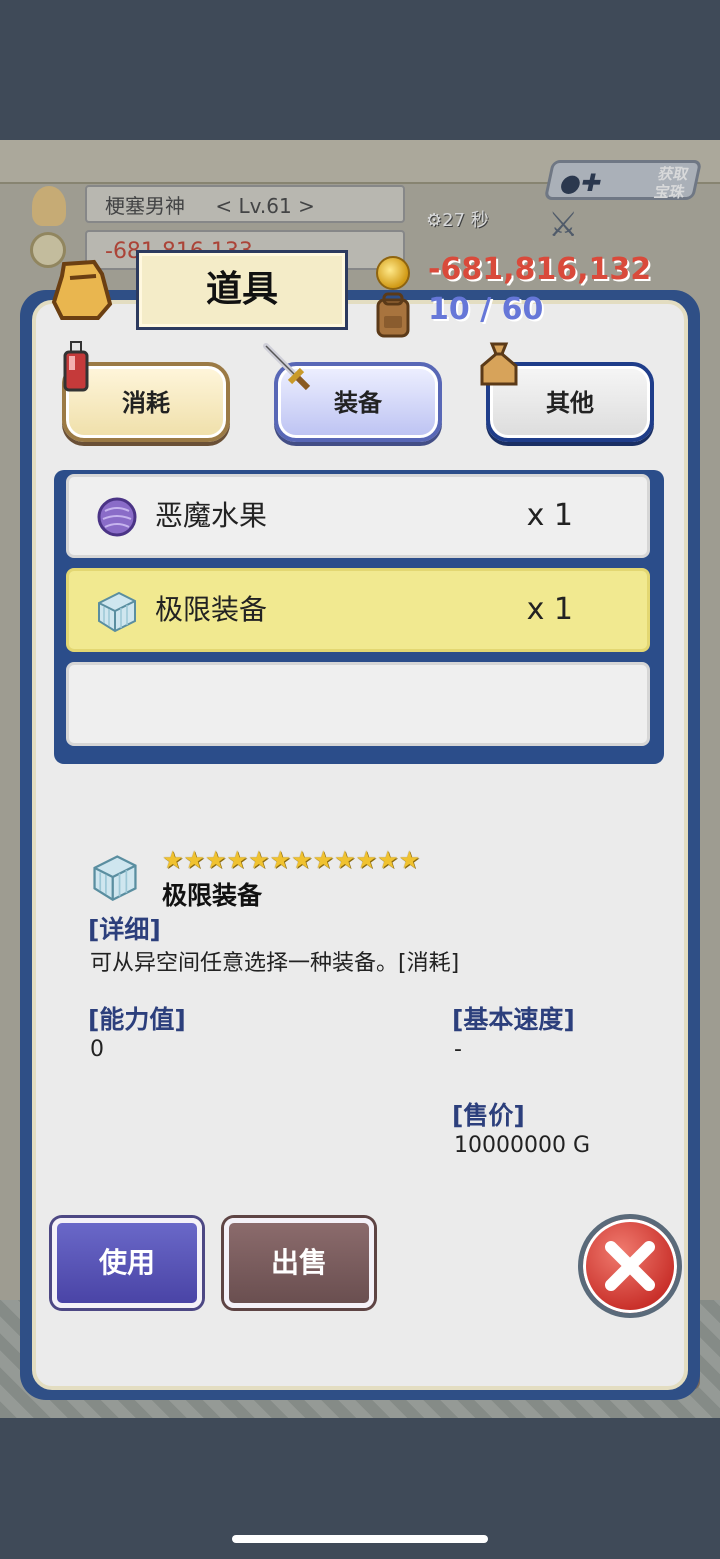 The height and width of the screenshot is (1559, 720). What do you see at coordinates (146, 403) in the screenshot?
I see `tab-consumable-label: 消耗` at bounding box center [146, 403].